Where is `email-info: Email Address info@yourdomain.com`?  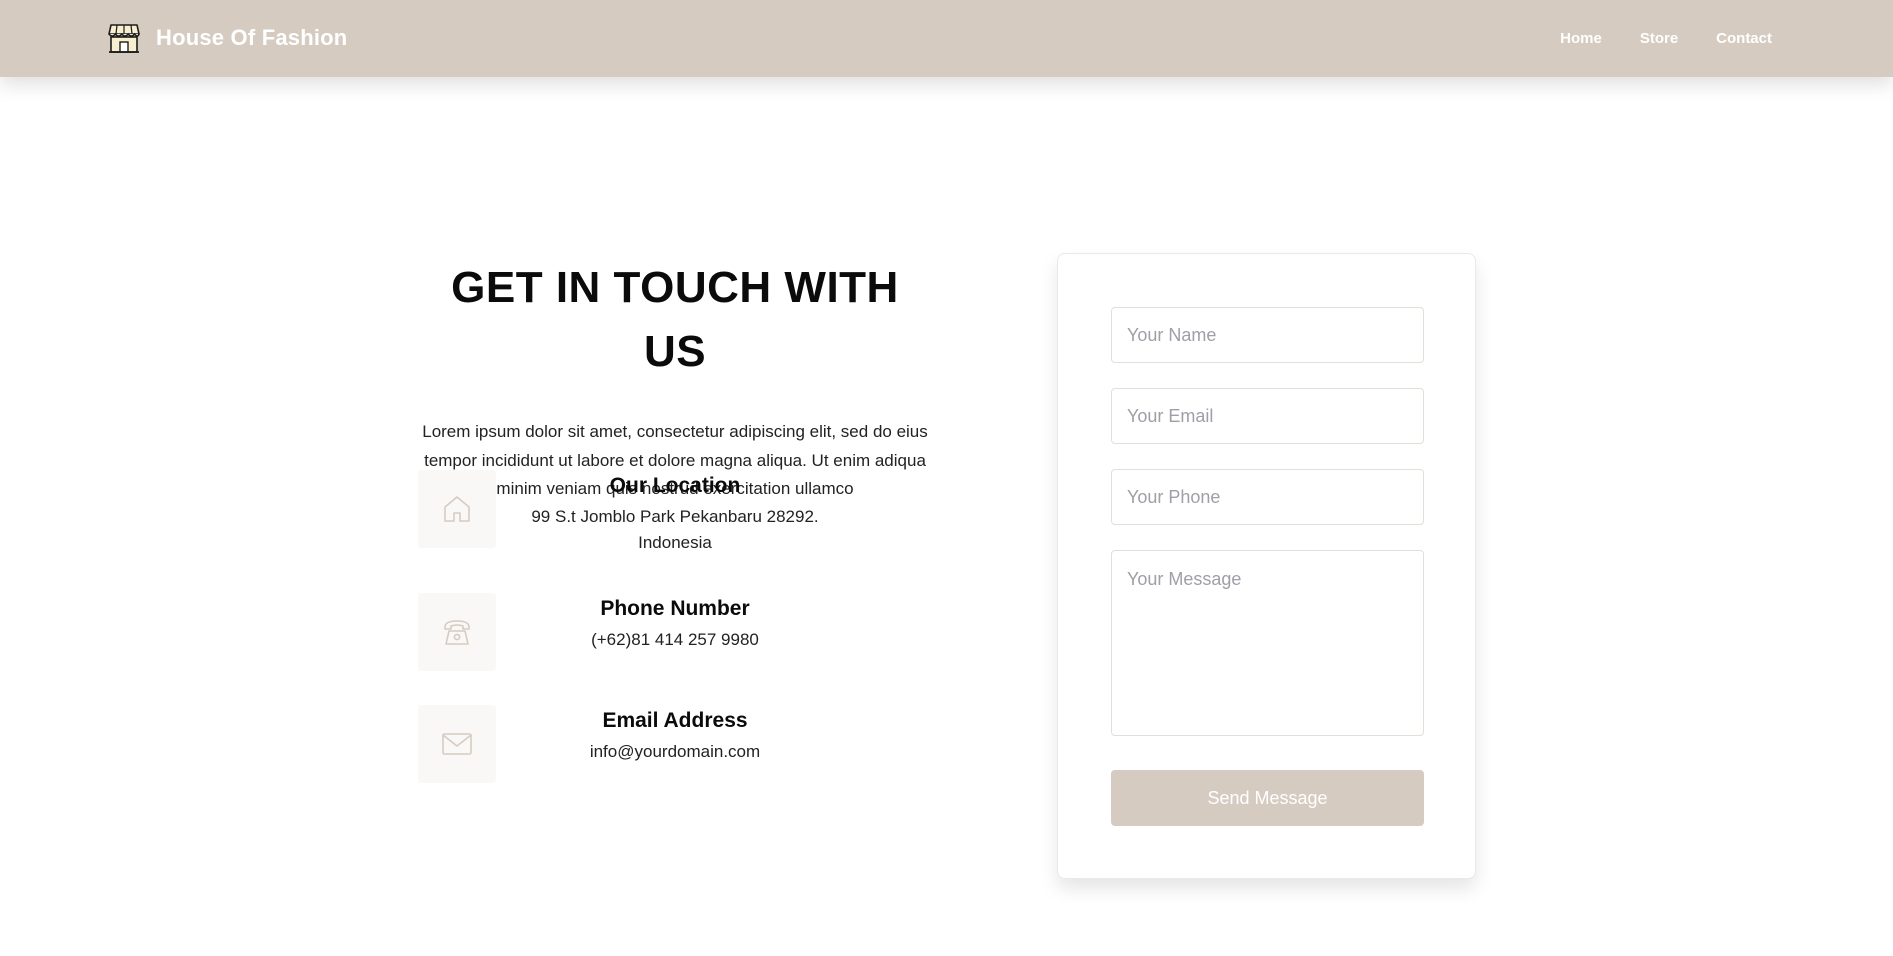
email-info: Email Address info@yourdomain.com is located at coordinates (675, 745).